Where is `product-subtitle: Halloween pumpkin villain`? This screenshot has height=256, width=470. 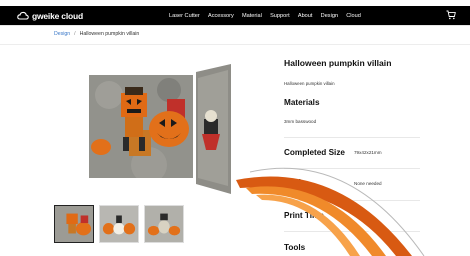
product-subtitle: Halloween pumpkin villain is located at coordinates (309, 83).